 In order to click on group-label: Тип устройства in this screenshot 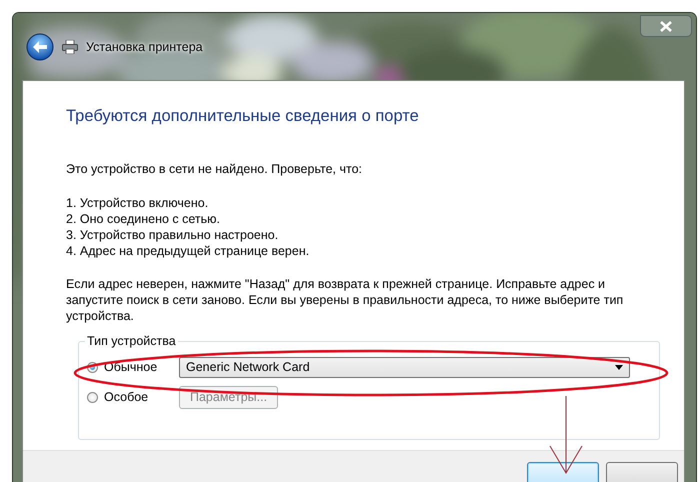, I will do `click(131, 341)`.